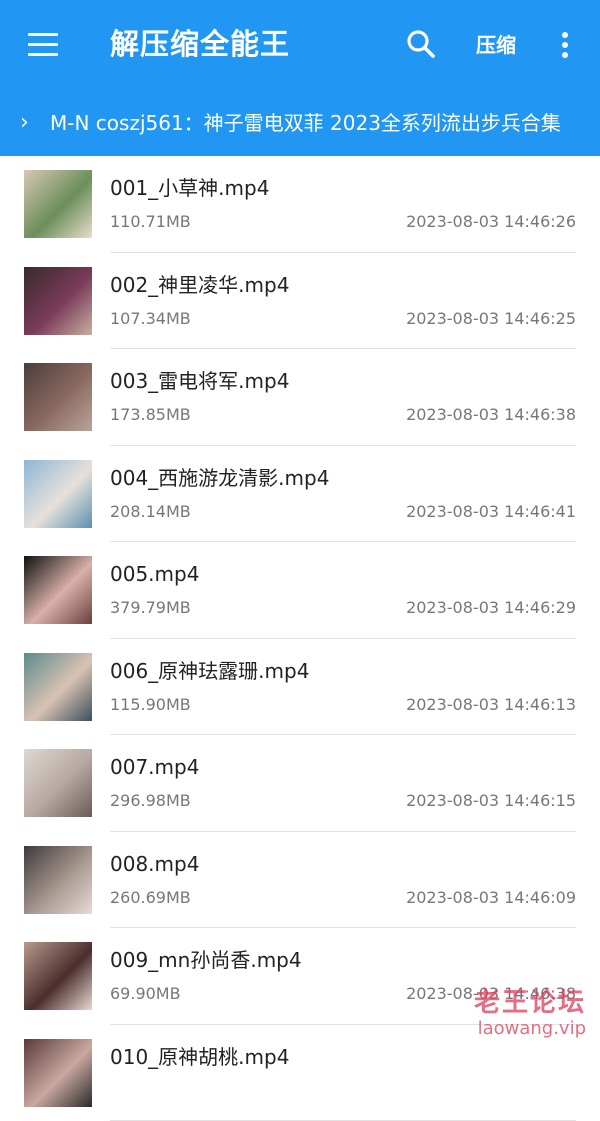 This screenshot has height=1121, width=600. What do you see at coordinates (199, 381) in the screenshot?
I see `file-name: 003_雷电将军.mp4` at bounding box center [199, 381].